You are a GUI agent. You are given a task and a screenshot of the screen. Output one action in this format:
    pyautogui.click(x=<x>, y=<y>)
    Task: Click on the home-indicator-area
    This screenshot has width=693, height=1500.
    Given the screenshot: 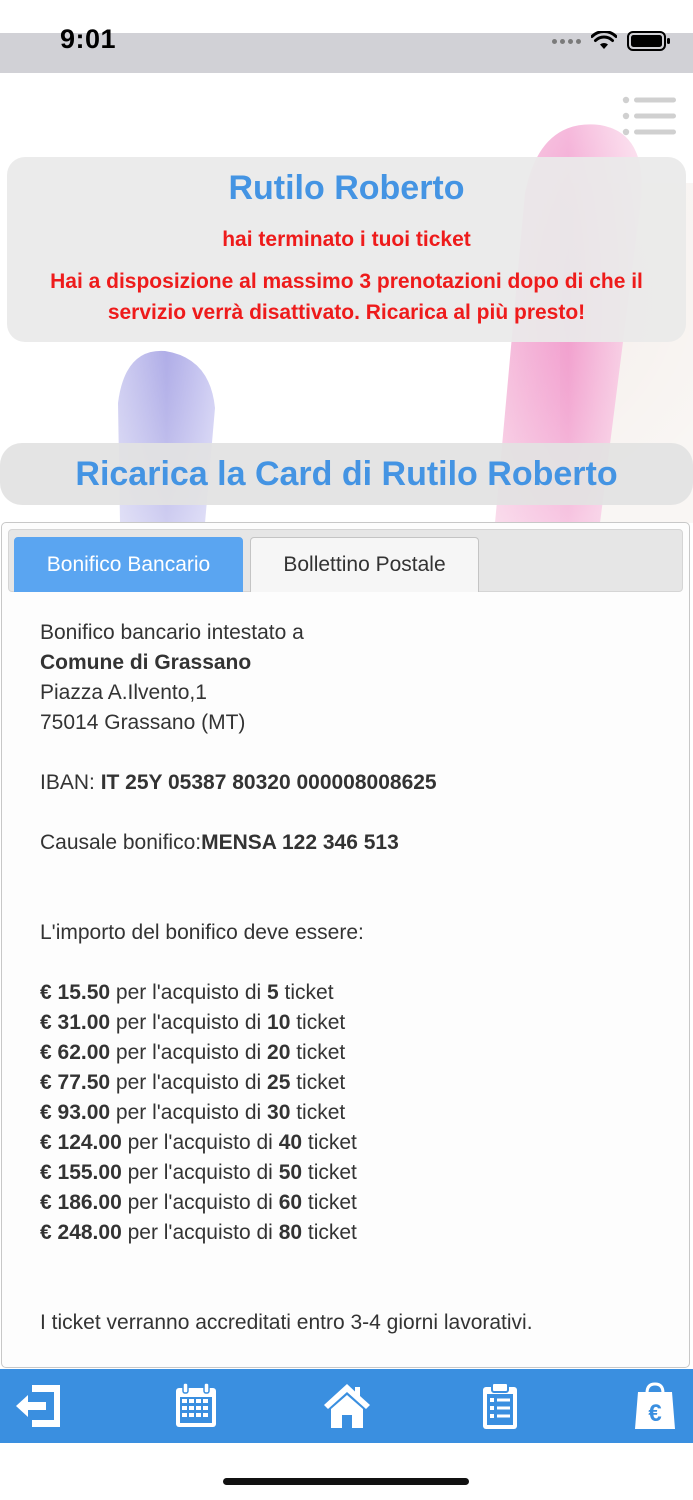 What is the action you would take?
    pyautogui.click(x=346, y=1471)
    